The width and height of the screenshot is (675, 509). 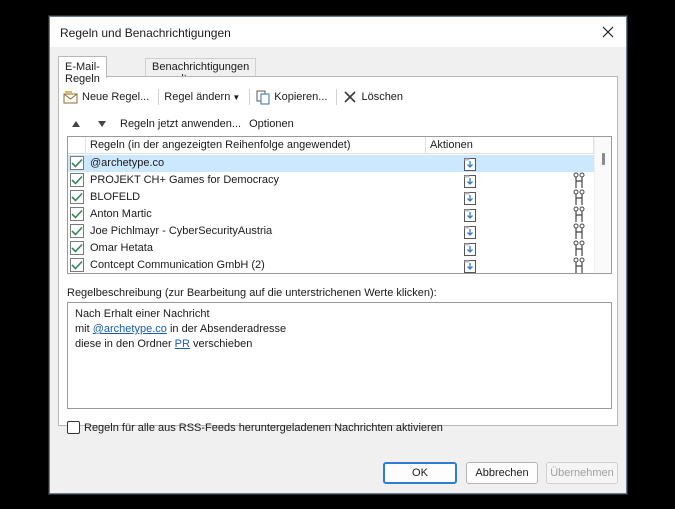 I want to click on delete-rule-label: Löschen, so click(x=382, y=97).